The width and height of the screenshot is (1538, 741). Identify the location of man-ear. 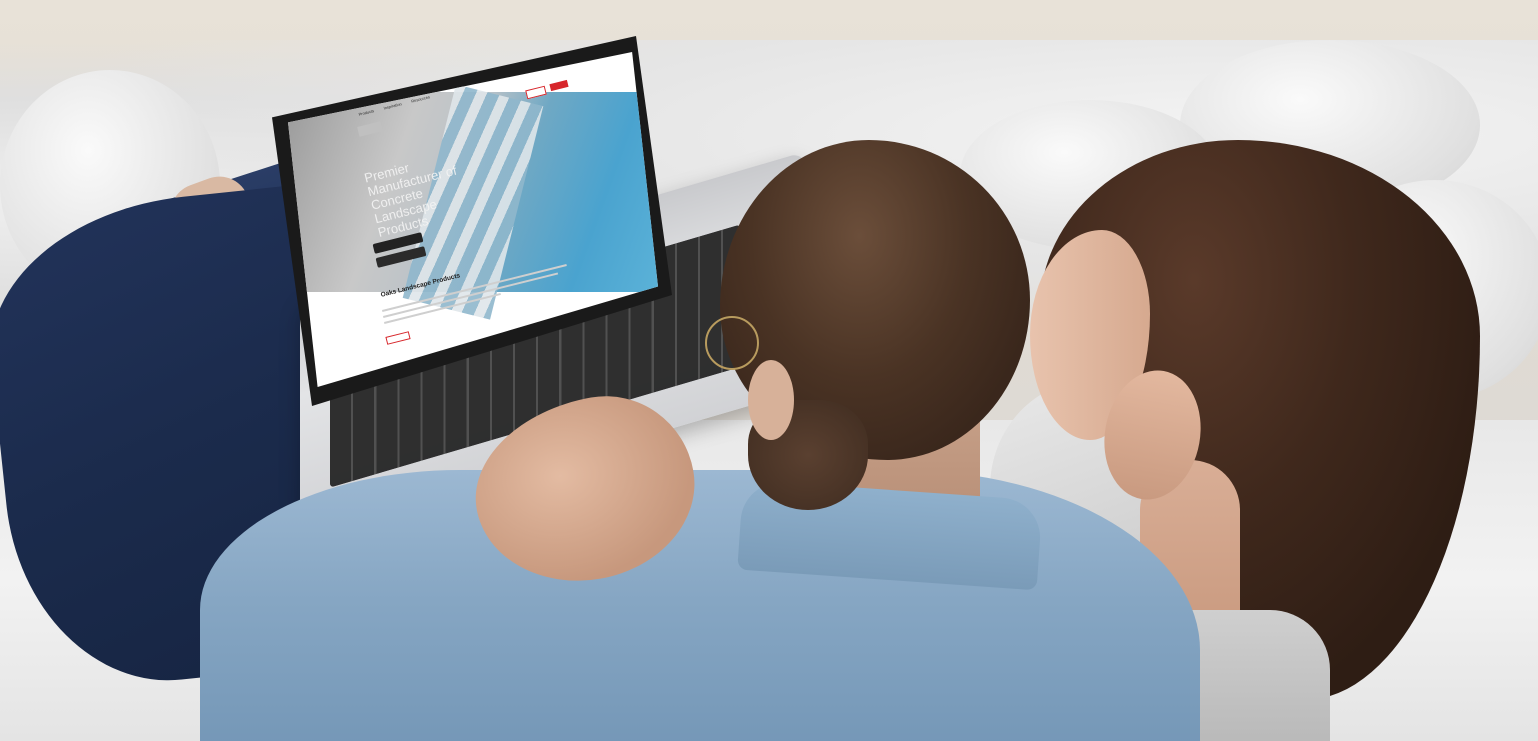
(771, 400).